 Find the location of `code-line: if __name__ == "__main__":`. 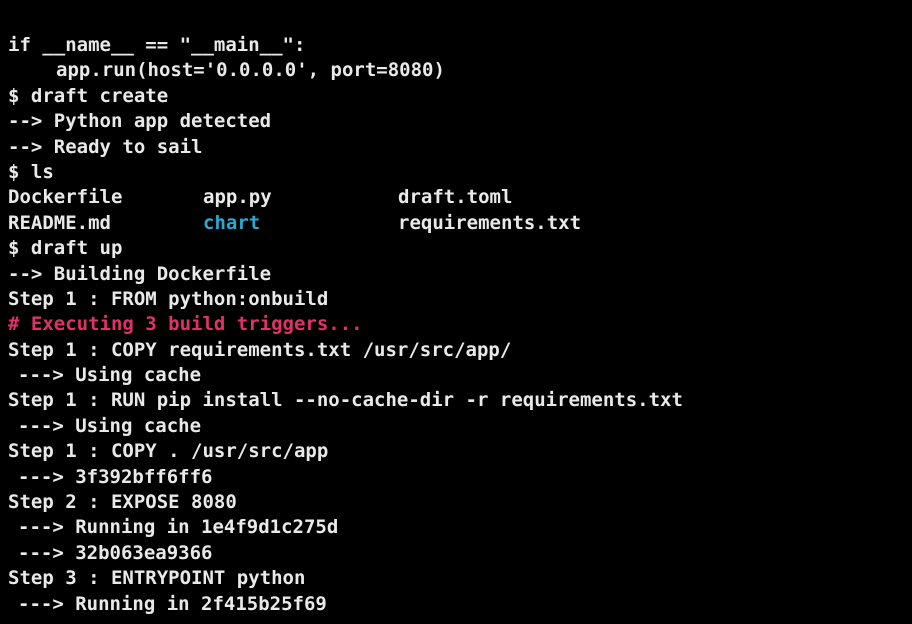

code-line: if __name__ == "__main__": is located at coordinates (157, 45).